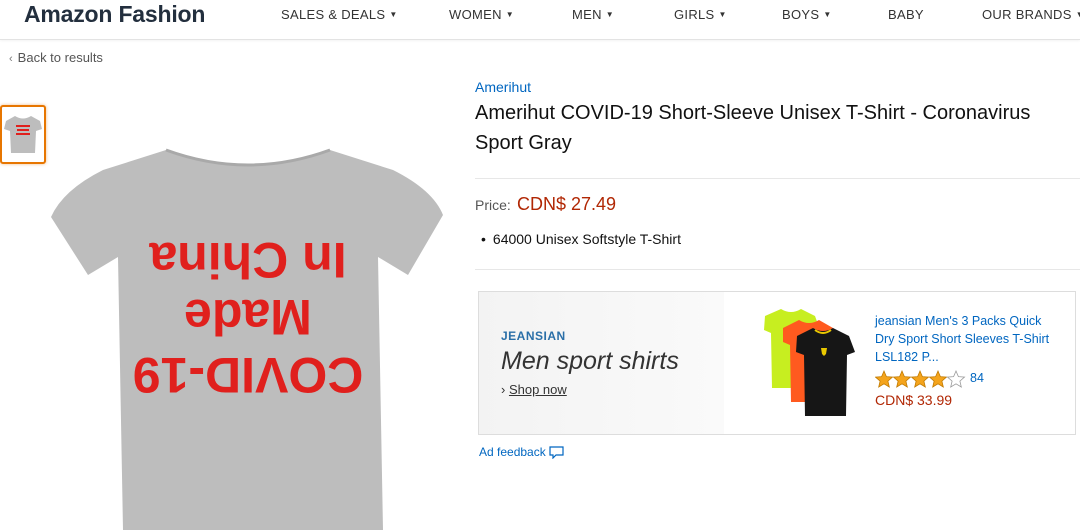 This screenshot has height=532, width=1080. What do you see at coordinates (567, 204) in the screenshot?
I see `price-value: CDN$ 27.49` at bounding box center [567, 204].